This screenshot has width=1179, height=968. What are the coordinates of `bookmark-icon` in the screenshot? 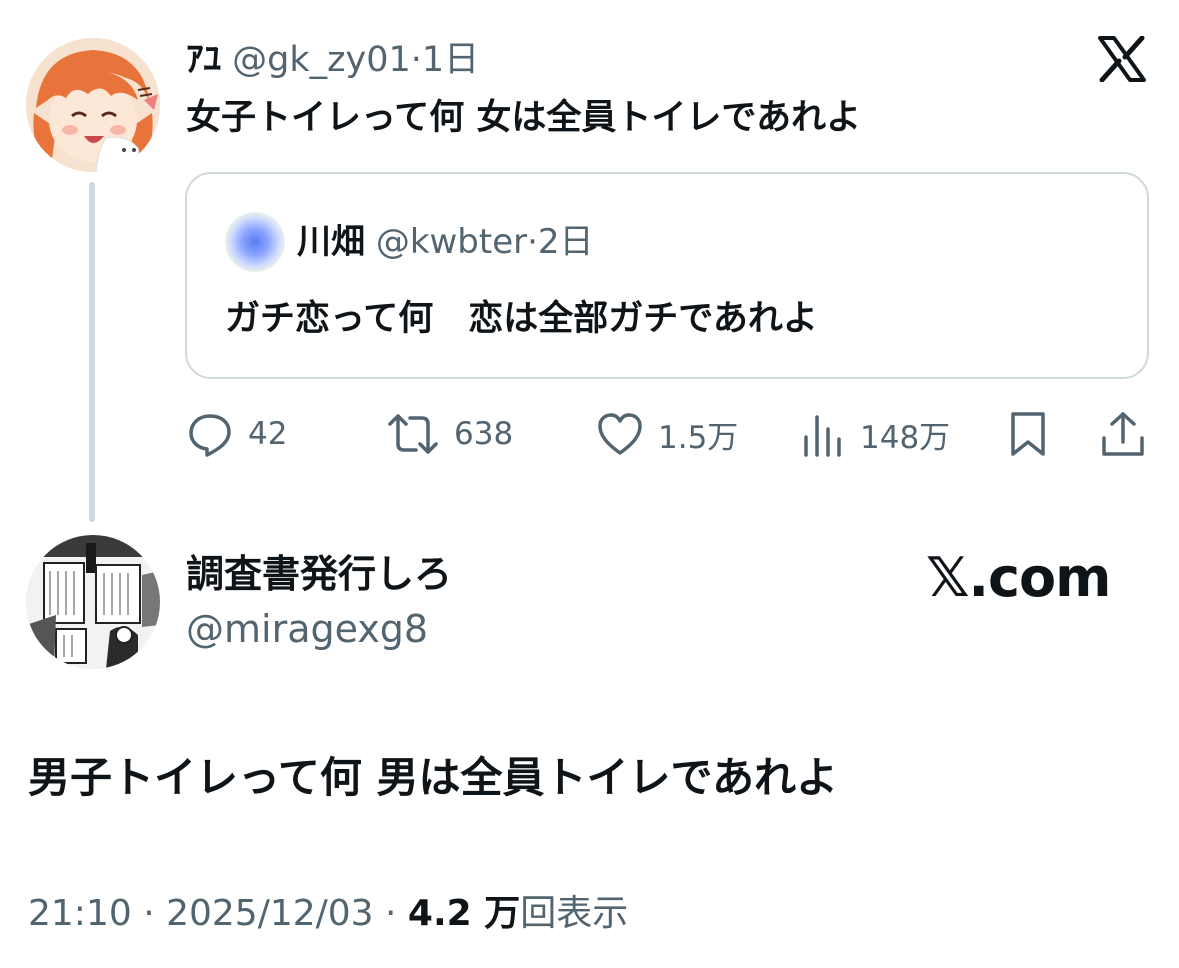 It's located at (1028, 434).